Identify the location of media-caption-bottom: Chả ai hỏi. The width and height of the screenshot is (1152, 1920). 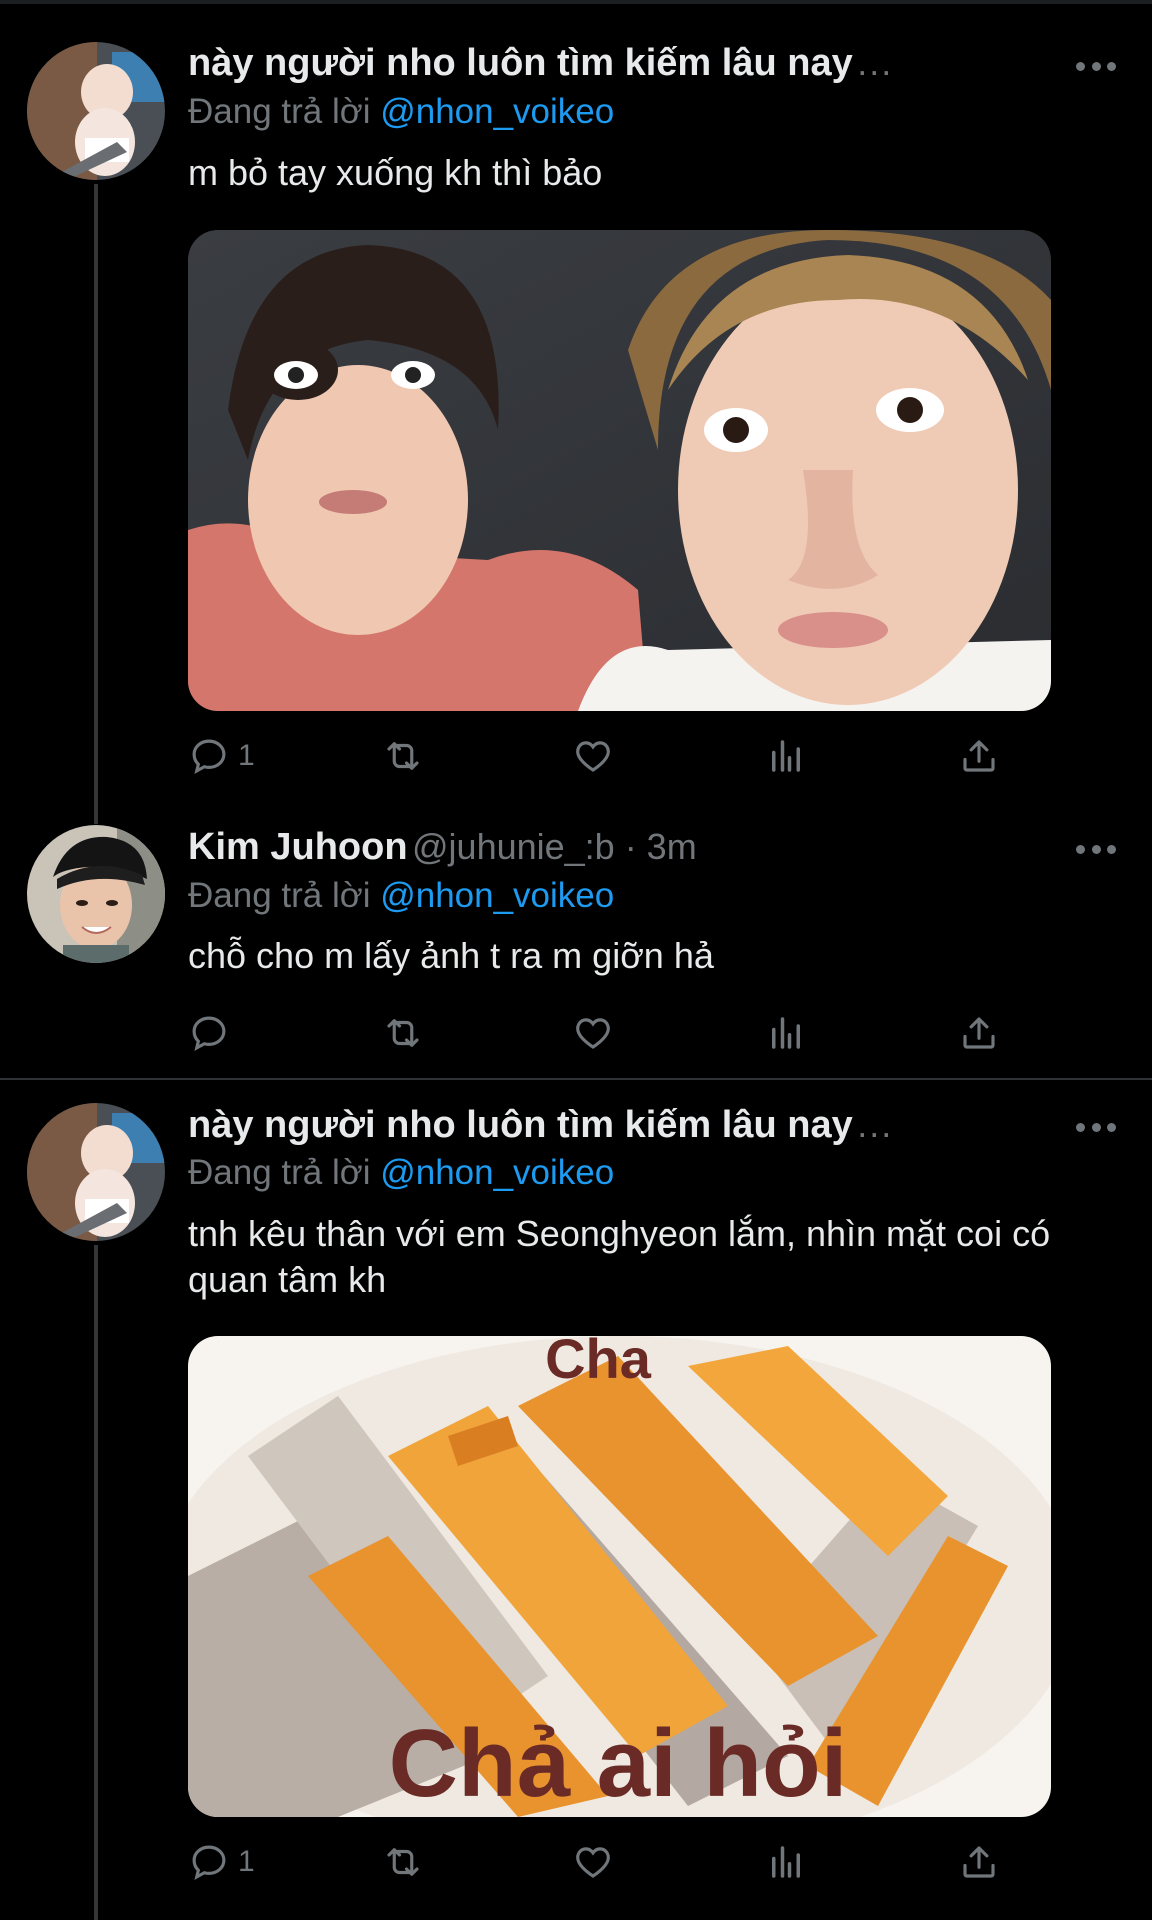
(618, 1763).